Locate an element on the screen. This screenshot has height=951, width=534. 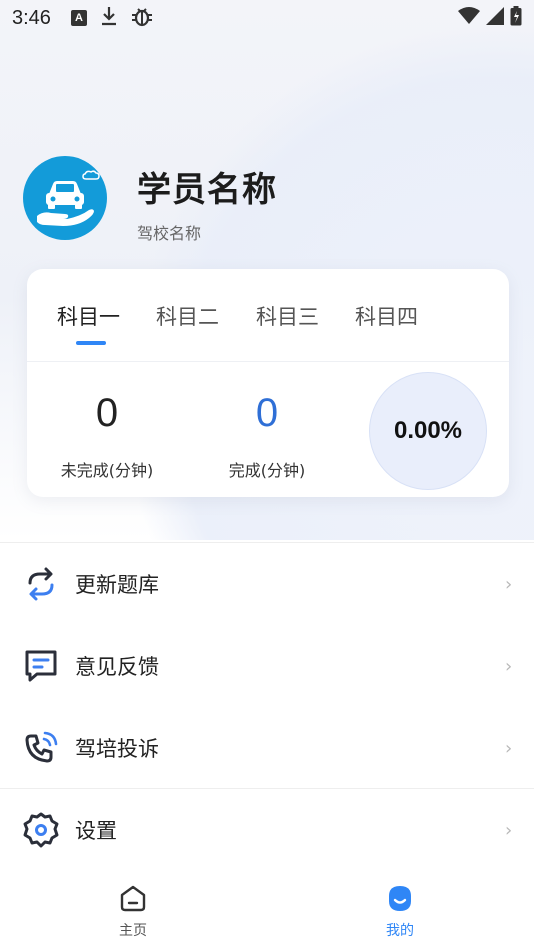
car-hand-icon is located at coordinates (68, 198).